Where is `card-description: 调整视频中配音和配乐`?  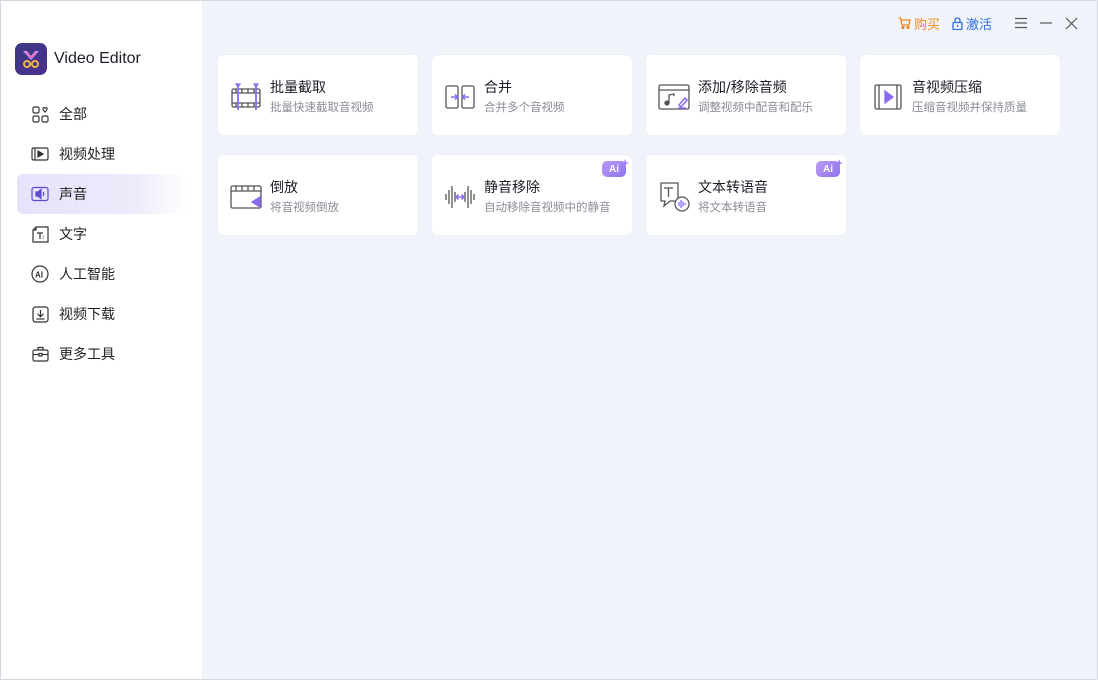
card-description: 调整视频中配音和配乐 is located at coordinates (755, 107).